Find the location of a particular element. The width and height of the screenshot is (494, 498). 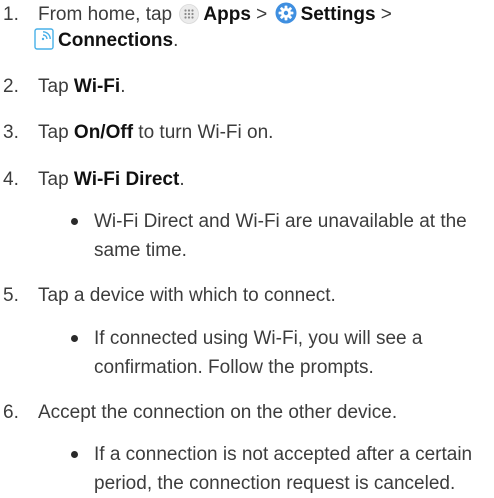

step-lead-text: From home, tap is located at coordinates (105, 14).